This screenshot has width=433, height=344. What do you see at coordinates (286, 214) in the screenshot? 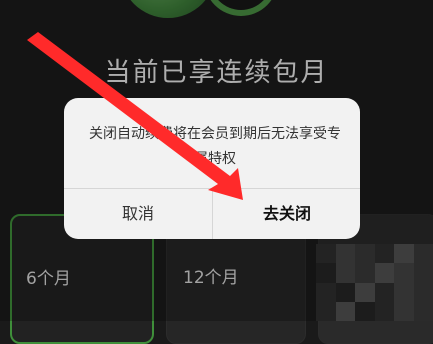
I see `go-close-button: 去关闭` at bounding box center [286, 214].